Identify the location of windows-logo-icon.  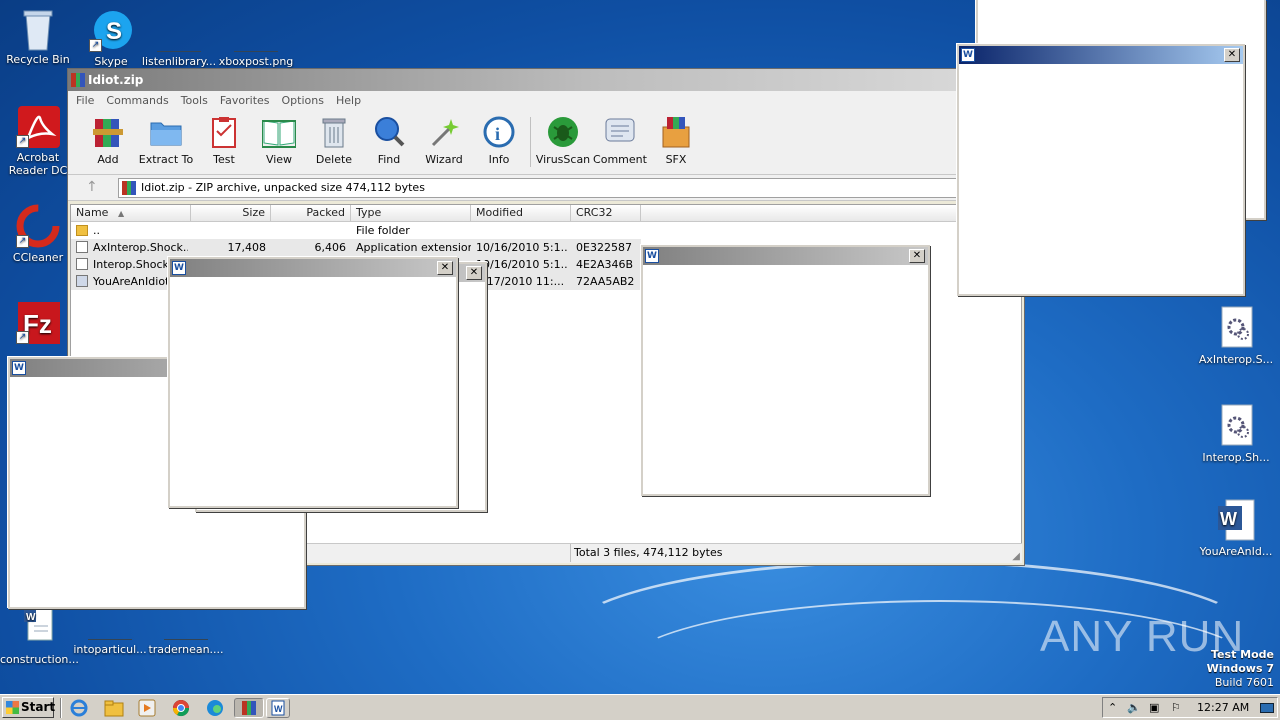
(12, 707).